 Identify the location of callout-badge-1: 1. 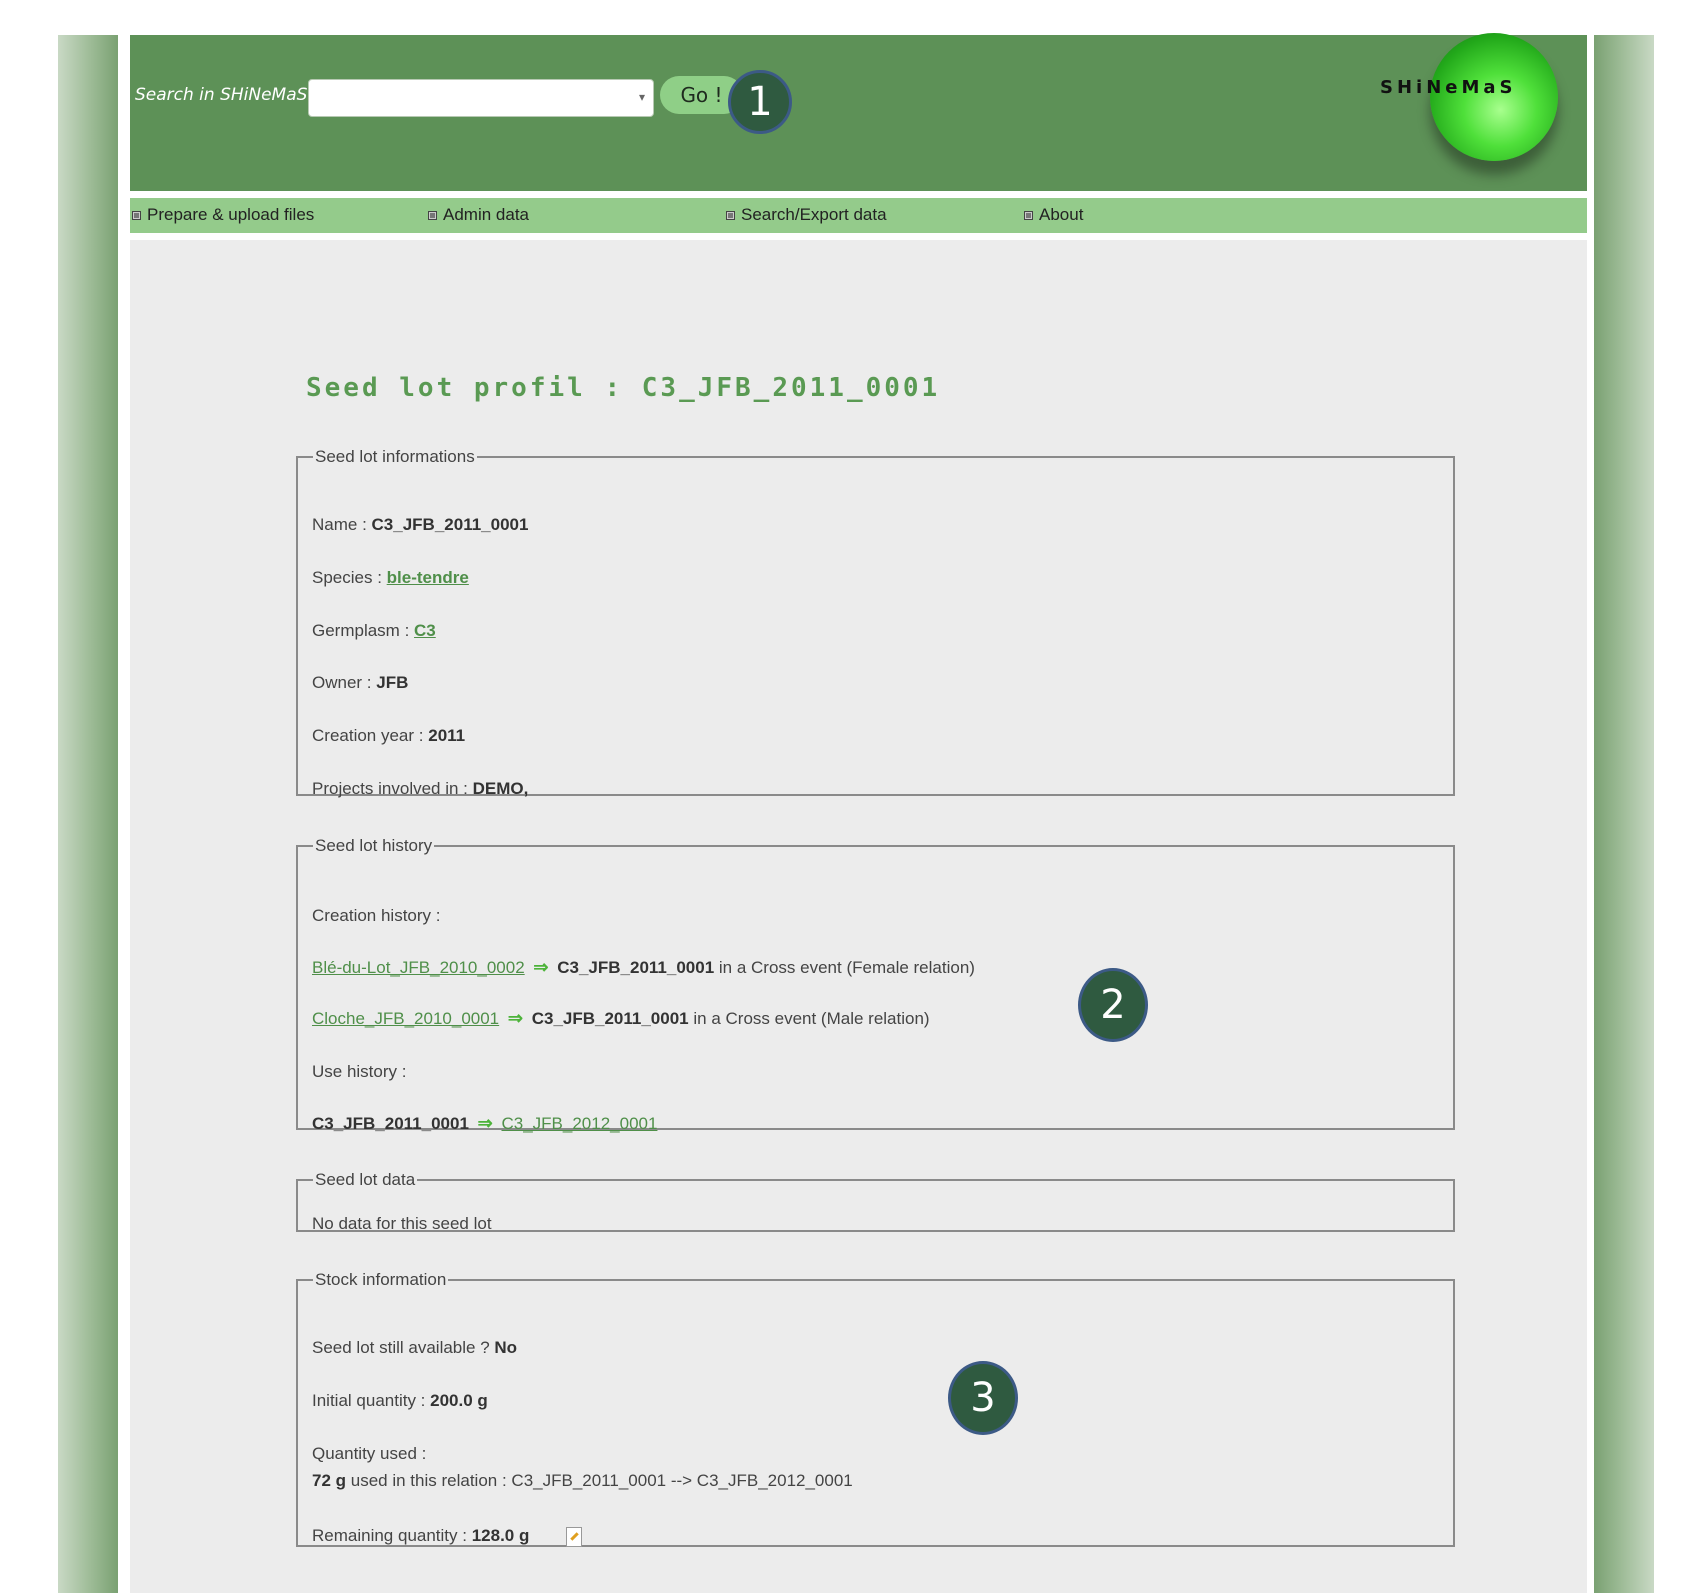
(760, 102).